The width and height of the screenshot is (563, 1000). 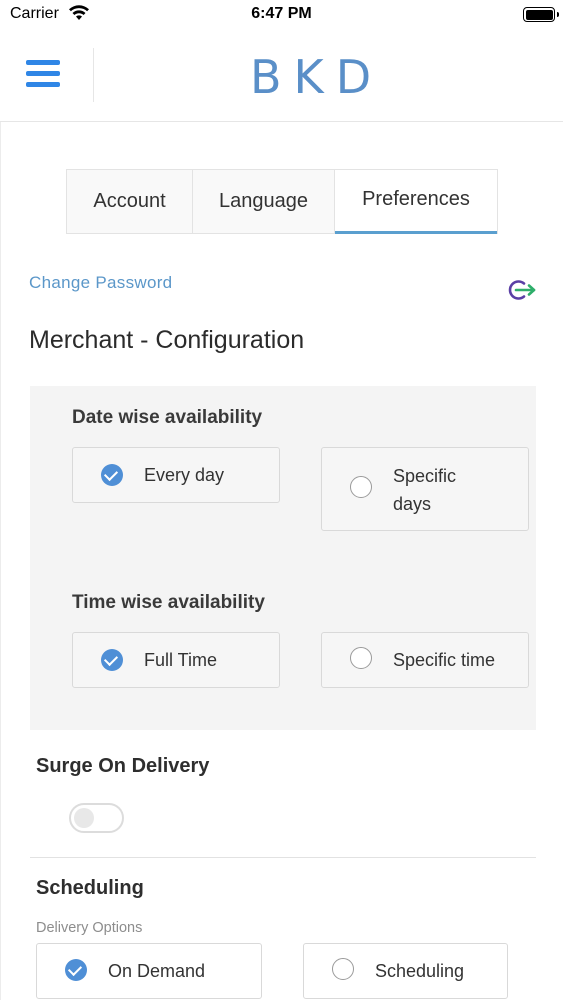 I want to click on tab-preferences: Preferences, so click(x=416, y=202).